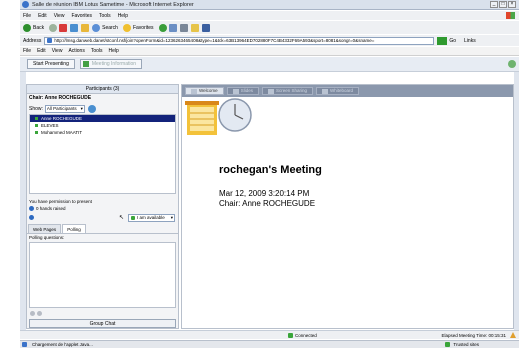  Describe the element at coordinates (50, 40) in the screenshot. I see `page-icon` at that location.